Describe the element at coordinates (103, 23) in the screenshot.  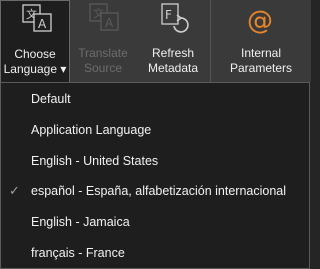
I see `translate-icon: 文 A` at that location.